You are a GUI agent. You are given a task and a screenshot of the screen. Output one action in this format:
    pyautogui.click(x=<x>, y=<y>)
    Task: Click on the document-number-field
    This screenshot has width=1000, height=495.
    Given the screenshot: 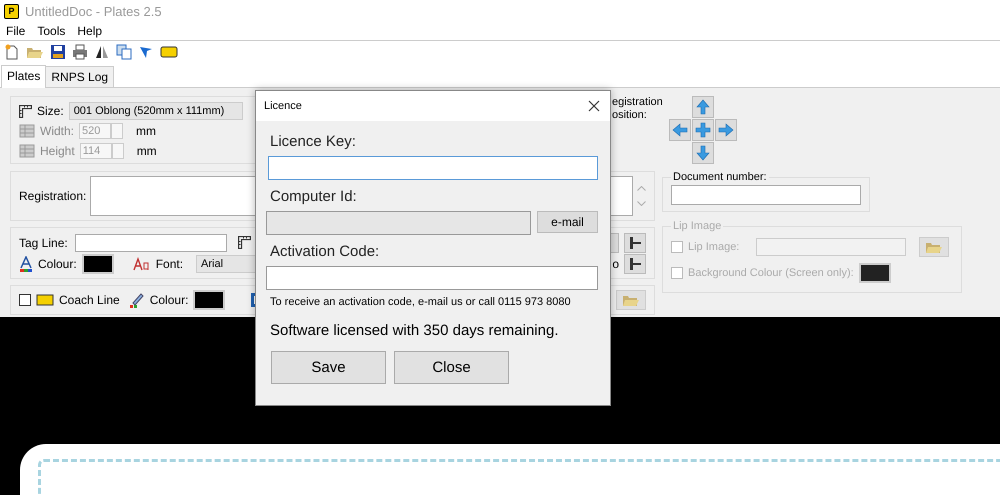 What is the action you would take?
    pyautogui.click(x=766, y=195)
    